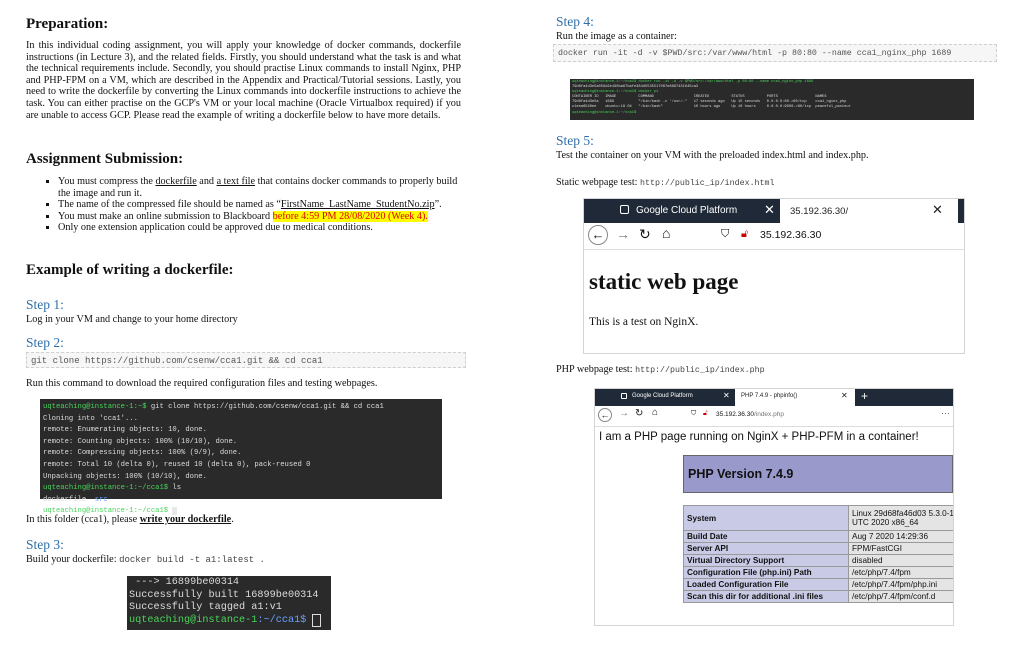 Image resolution: width=1014 pixels, height=666 pixels. Describe the element at coordinates (644, 322) in the screenshot. I see `static-page-text: This is a test on NginX.` at that location.